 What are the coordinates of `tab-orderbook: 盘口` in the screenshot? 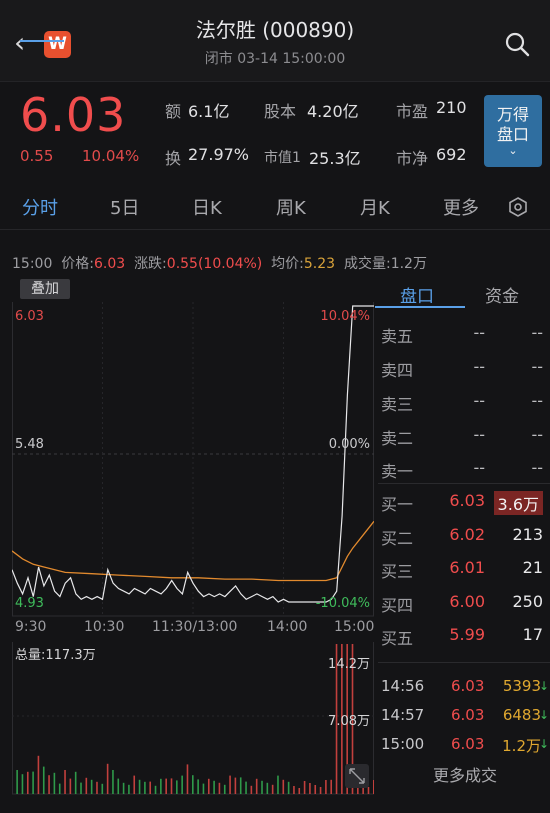 It's located at (417, 294).